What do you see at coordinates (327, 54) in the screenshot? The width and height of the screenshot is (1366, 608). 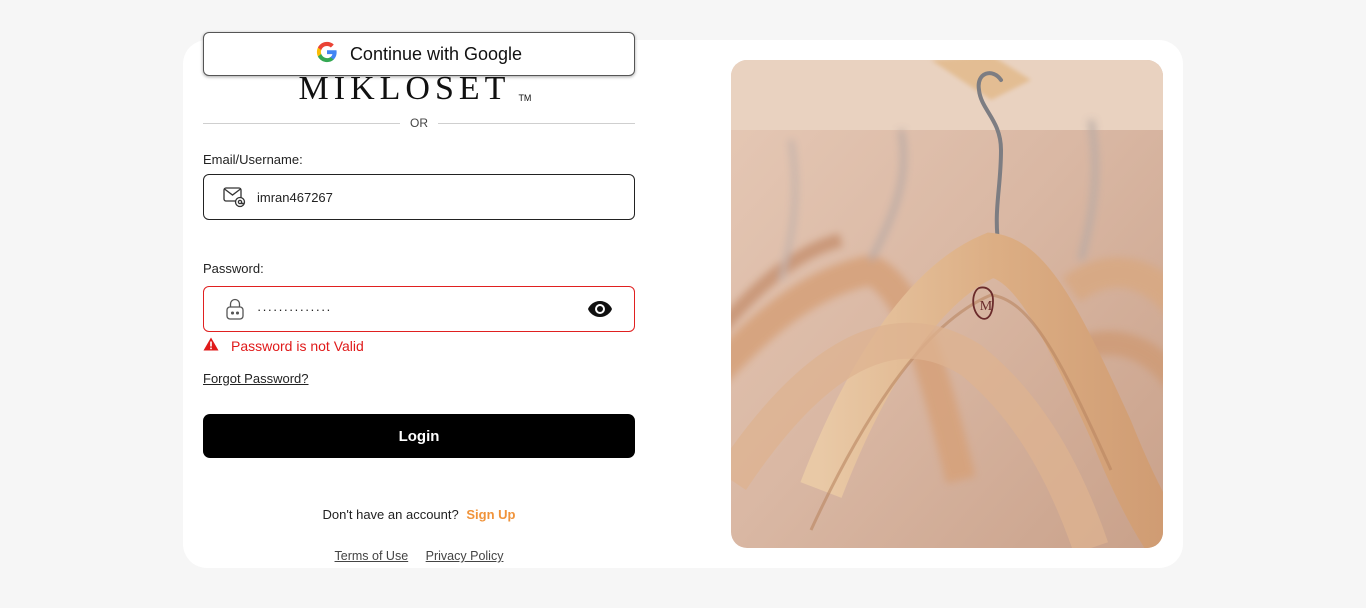 I see `google-g-icon` at bounding box center [327, 54].